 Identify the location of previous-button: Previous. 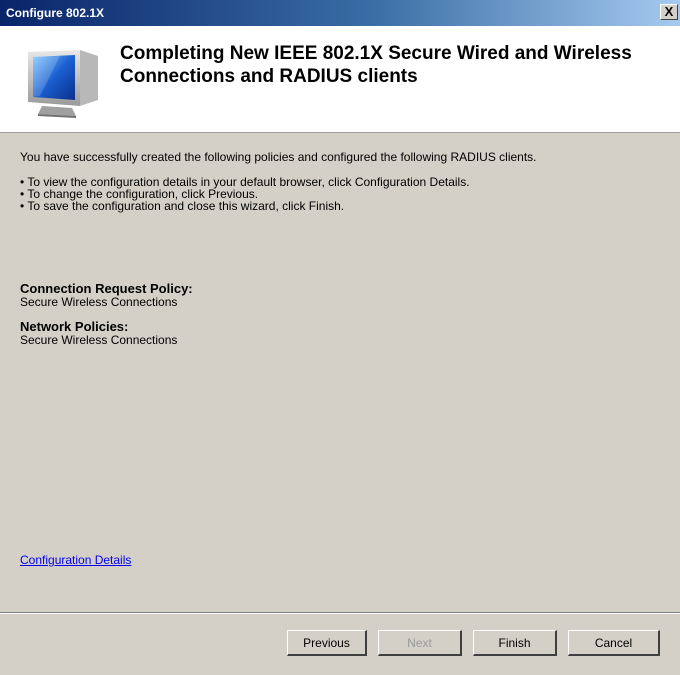
(327, 643).